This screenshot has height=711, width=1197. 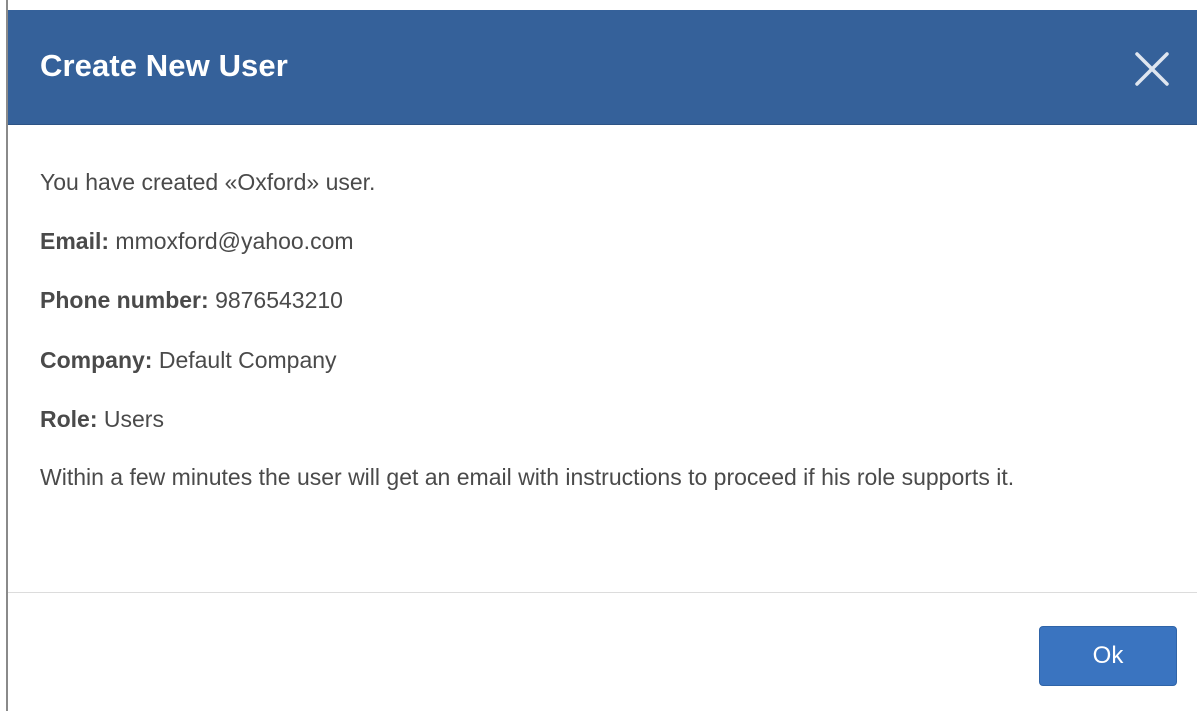 What do you see at coordinates (124, 300) in the screenshot?
I see `phone-label: Phone number:` at bounding box center [124, 300].